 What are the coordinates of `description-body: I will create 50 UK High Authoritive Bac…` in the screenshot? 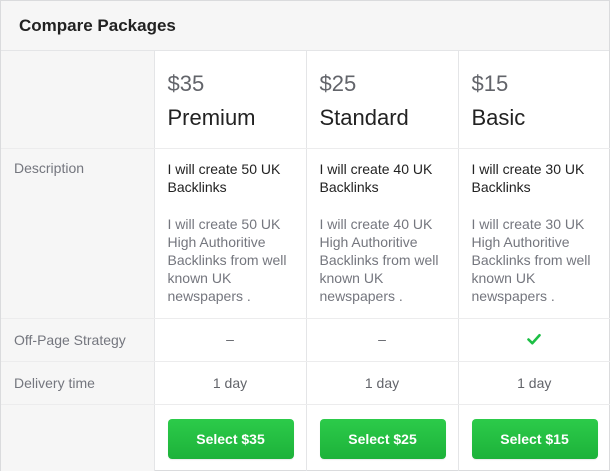 It's located at (227, 259).